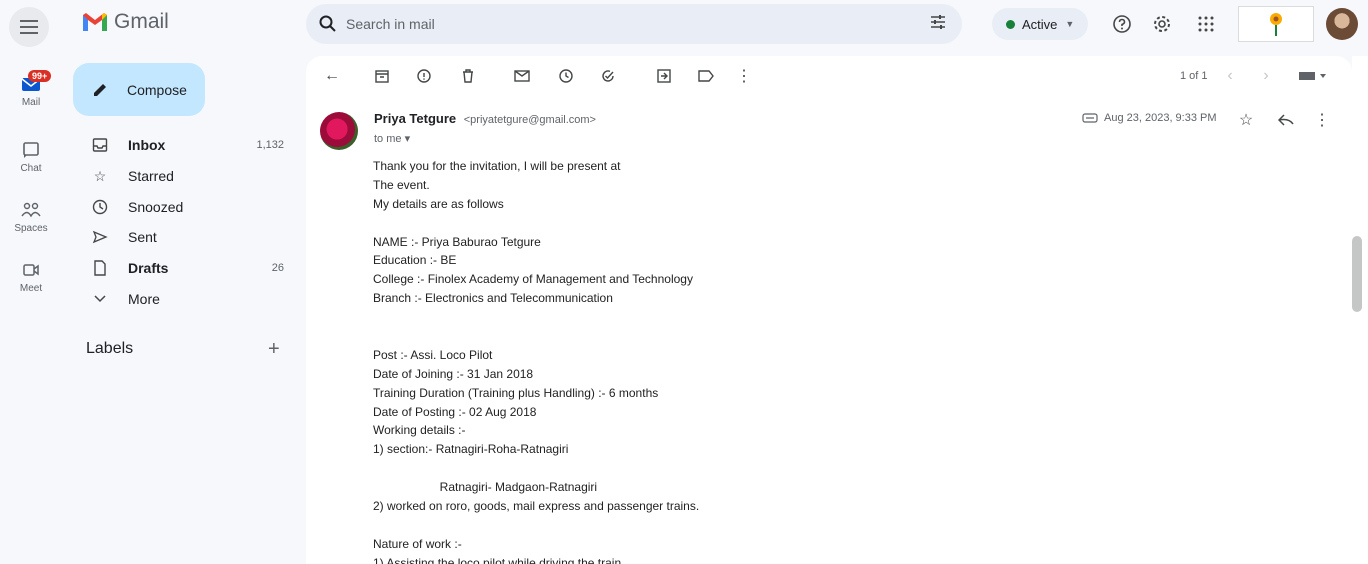 This screenshot has height=564, width=1368. What do you see at coordinates (1160, 118) in the screenshot?
I see `message-date: Aug 23, 2023, 9:33 PM` at bounding box center [1160, 118].